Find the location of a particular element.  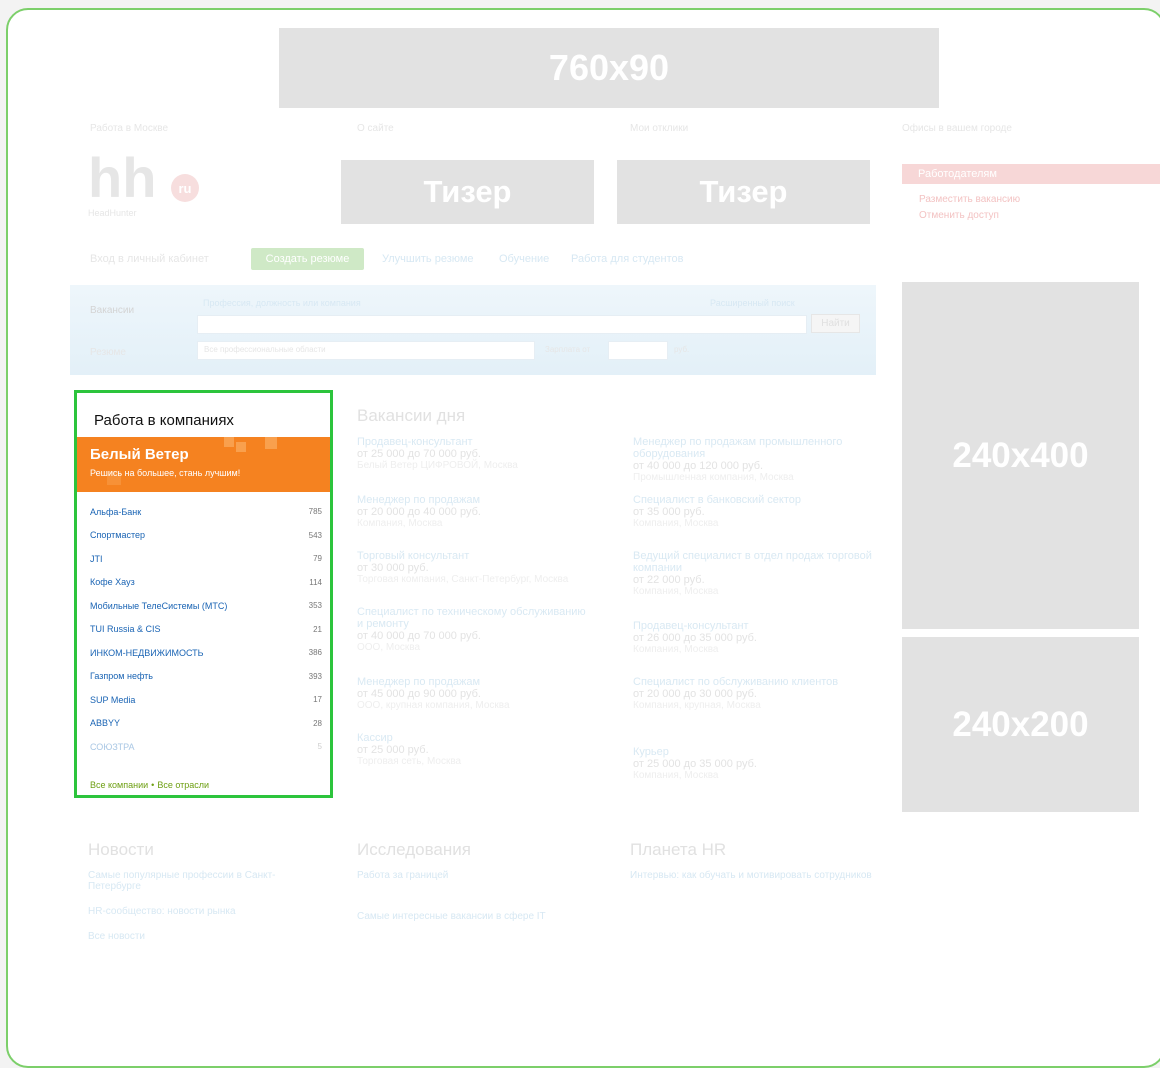

logo-tagline: HeadHunter is located at coordinates (112, 213).